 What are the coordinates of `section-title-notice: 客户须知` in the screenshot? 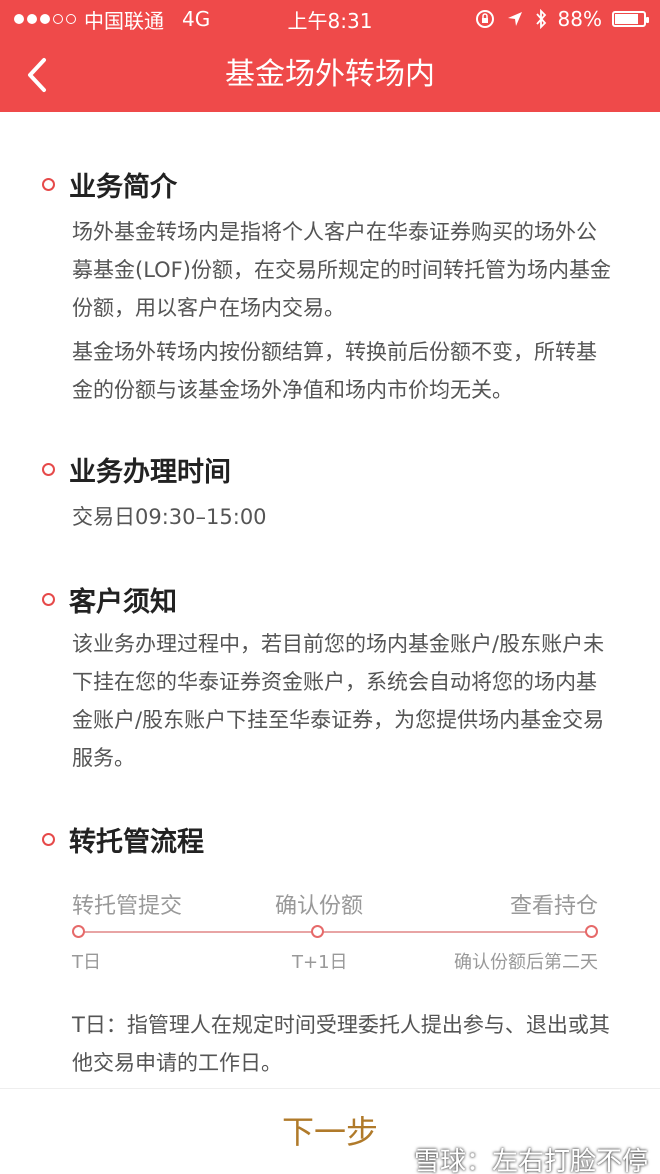 It's located at (109, 599).